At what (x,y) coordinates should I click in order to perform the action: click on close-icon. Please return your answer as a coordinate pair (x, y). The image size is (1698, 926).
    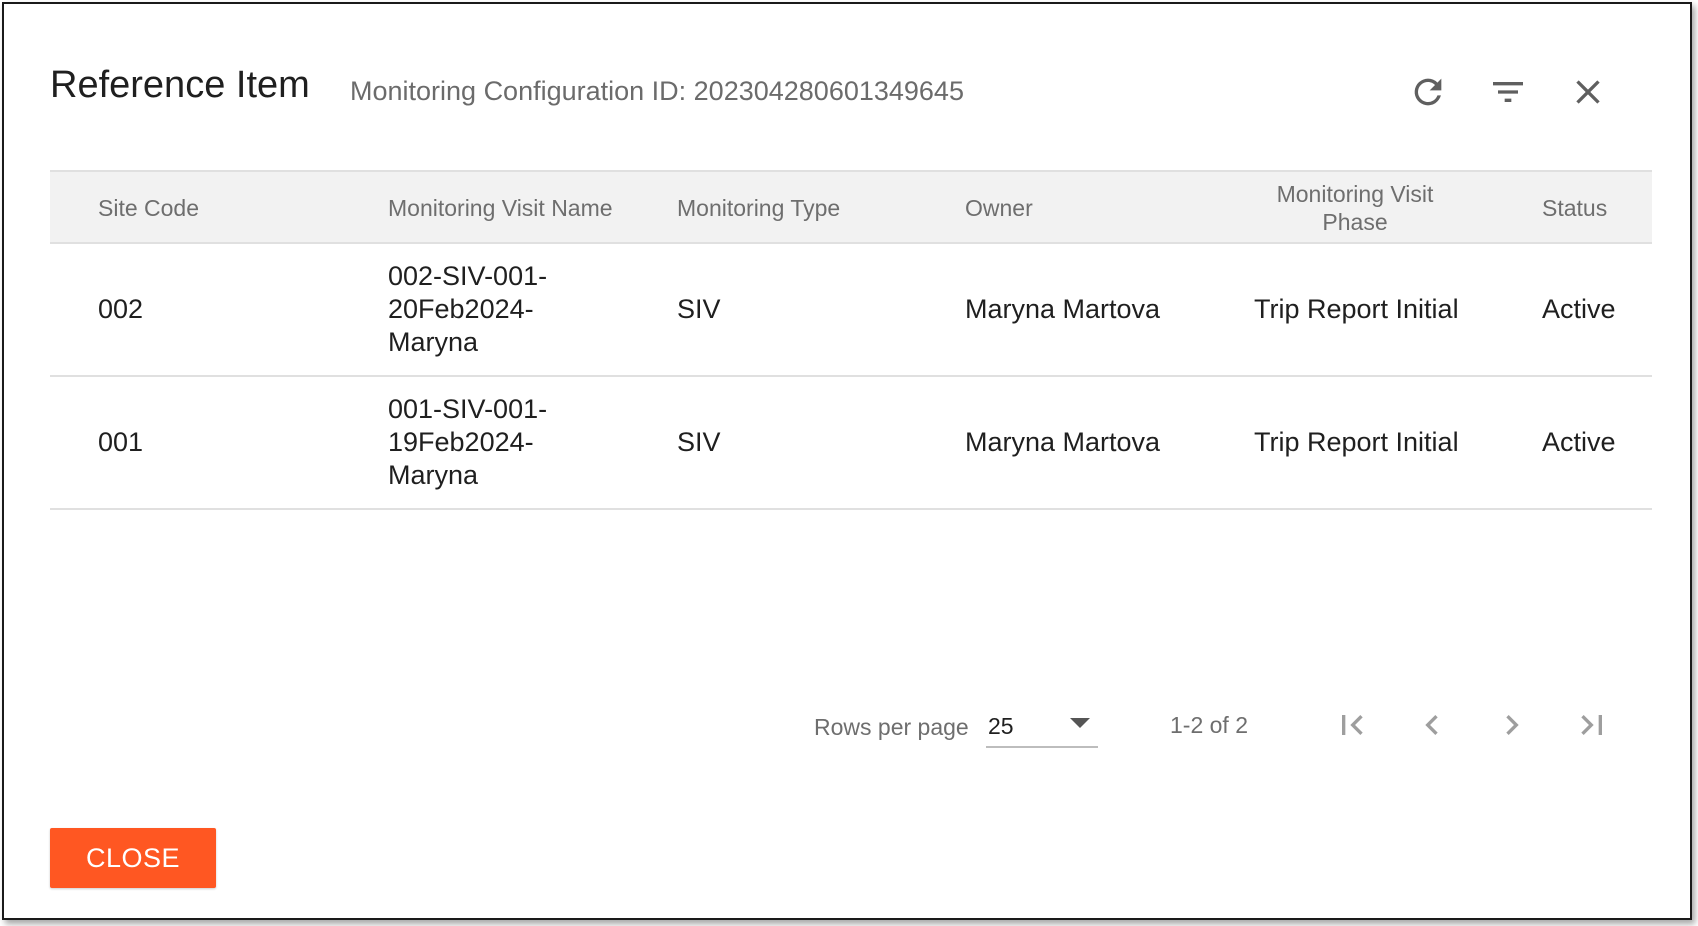
    Looking at the image, I should click on (1588, 92).